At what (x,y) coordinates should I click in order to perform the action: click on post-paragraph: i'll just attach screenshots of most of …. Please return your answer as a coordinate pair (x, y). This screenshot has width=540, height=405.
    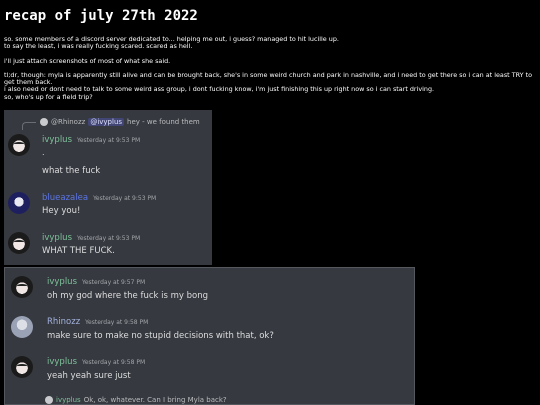
    Looking at the image, I should click on (87, 60).